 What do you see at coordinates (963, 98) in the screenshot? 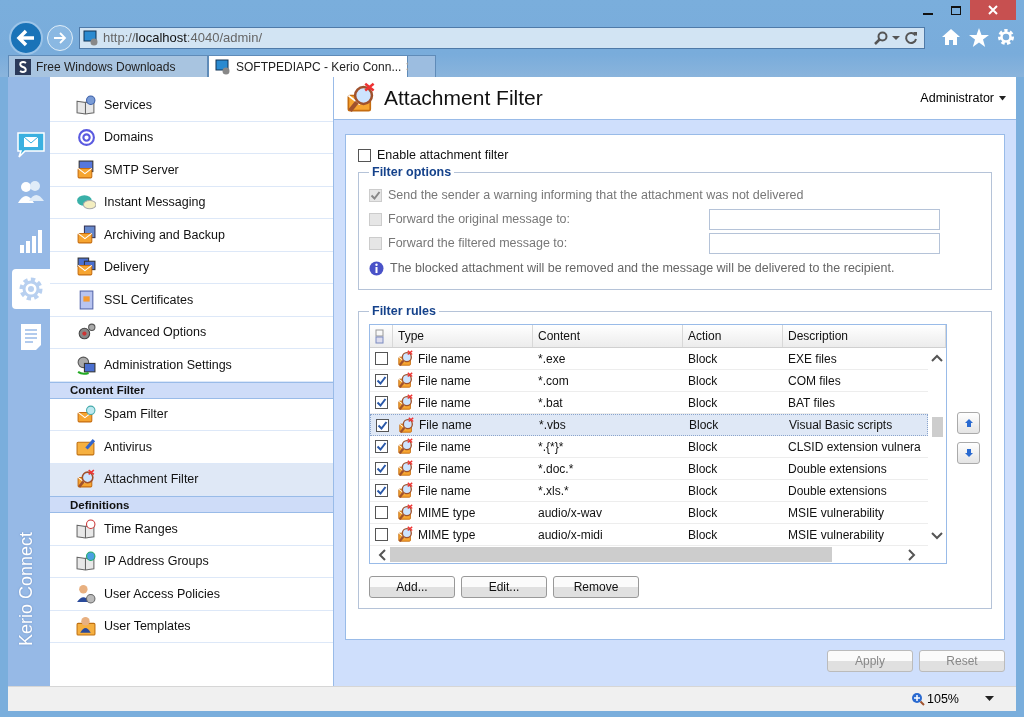
I see `user-menu: Administrator` at bounding box center [963, 98].